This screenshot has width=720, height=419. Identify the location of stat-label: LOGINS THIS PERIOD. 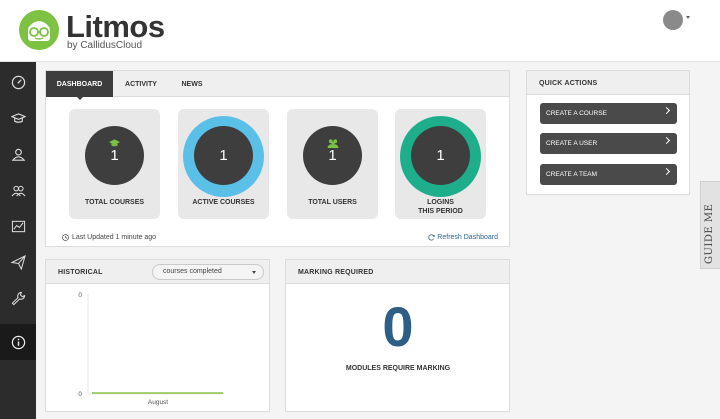
(440, 207).